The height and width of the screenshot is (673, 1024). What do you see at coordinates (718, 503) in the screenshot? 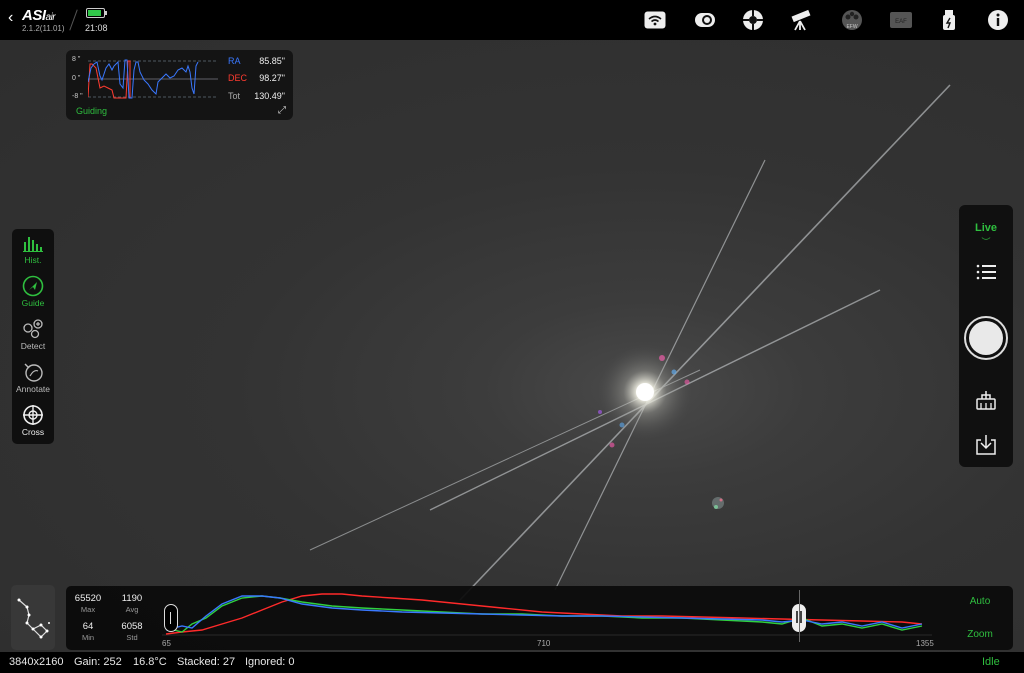
I see `faint-star` at bounding box center [718, 503].